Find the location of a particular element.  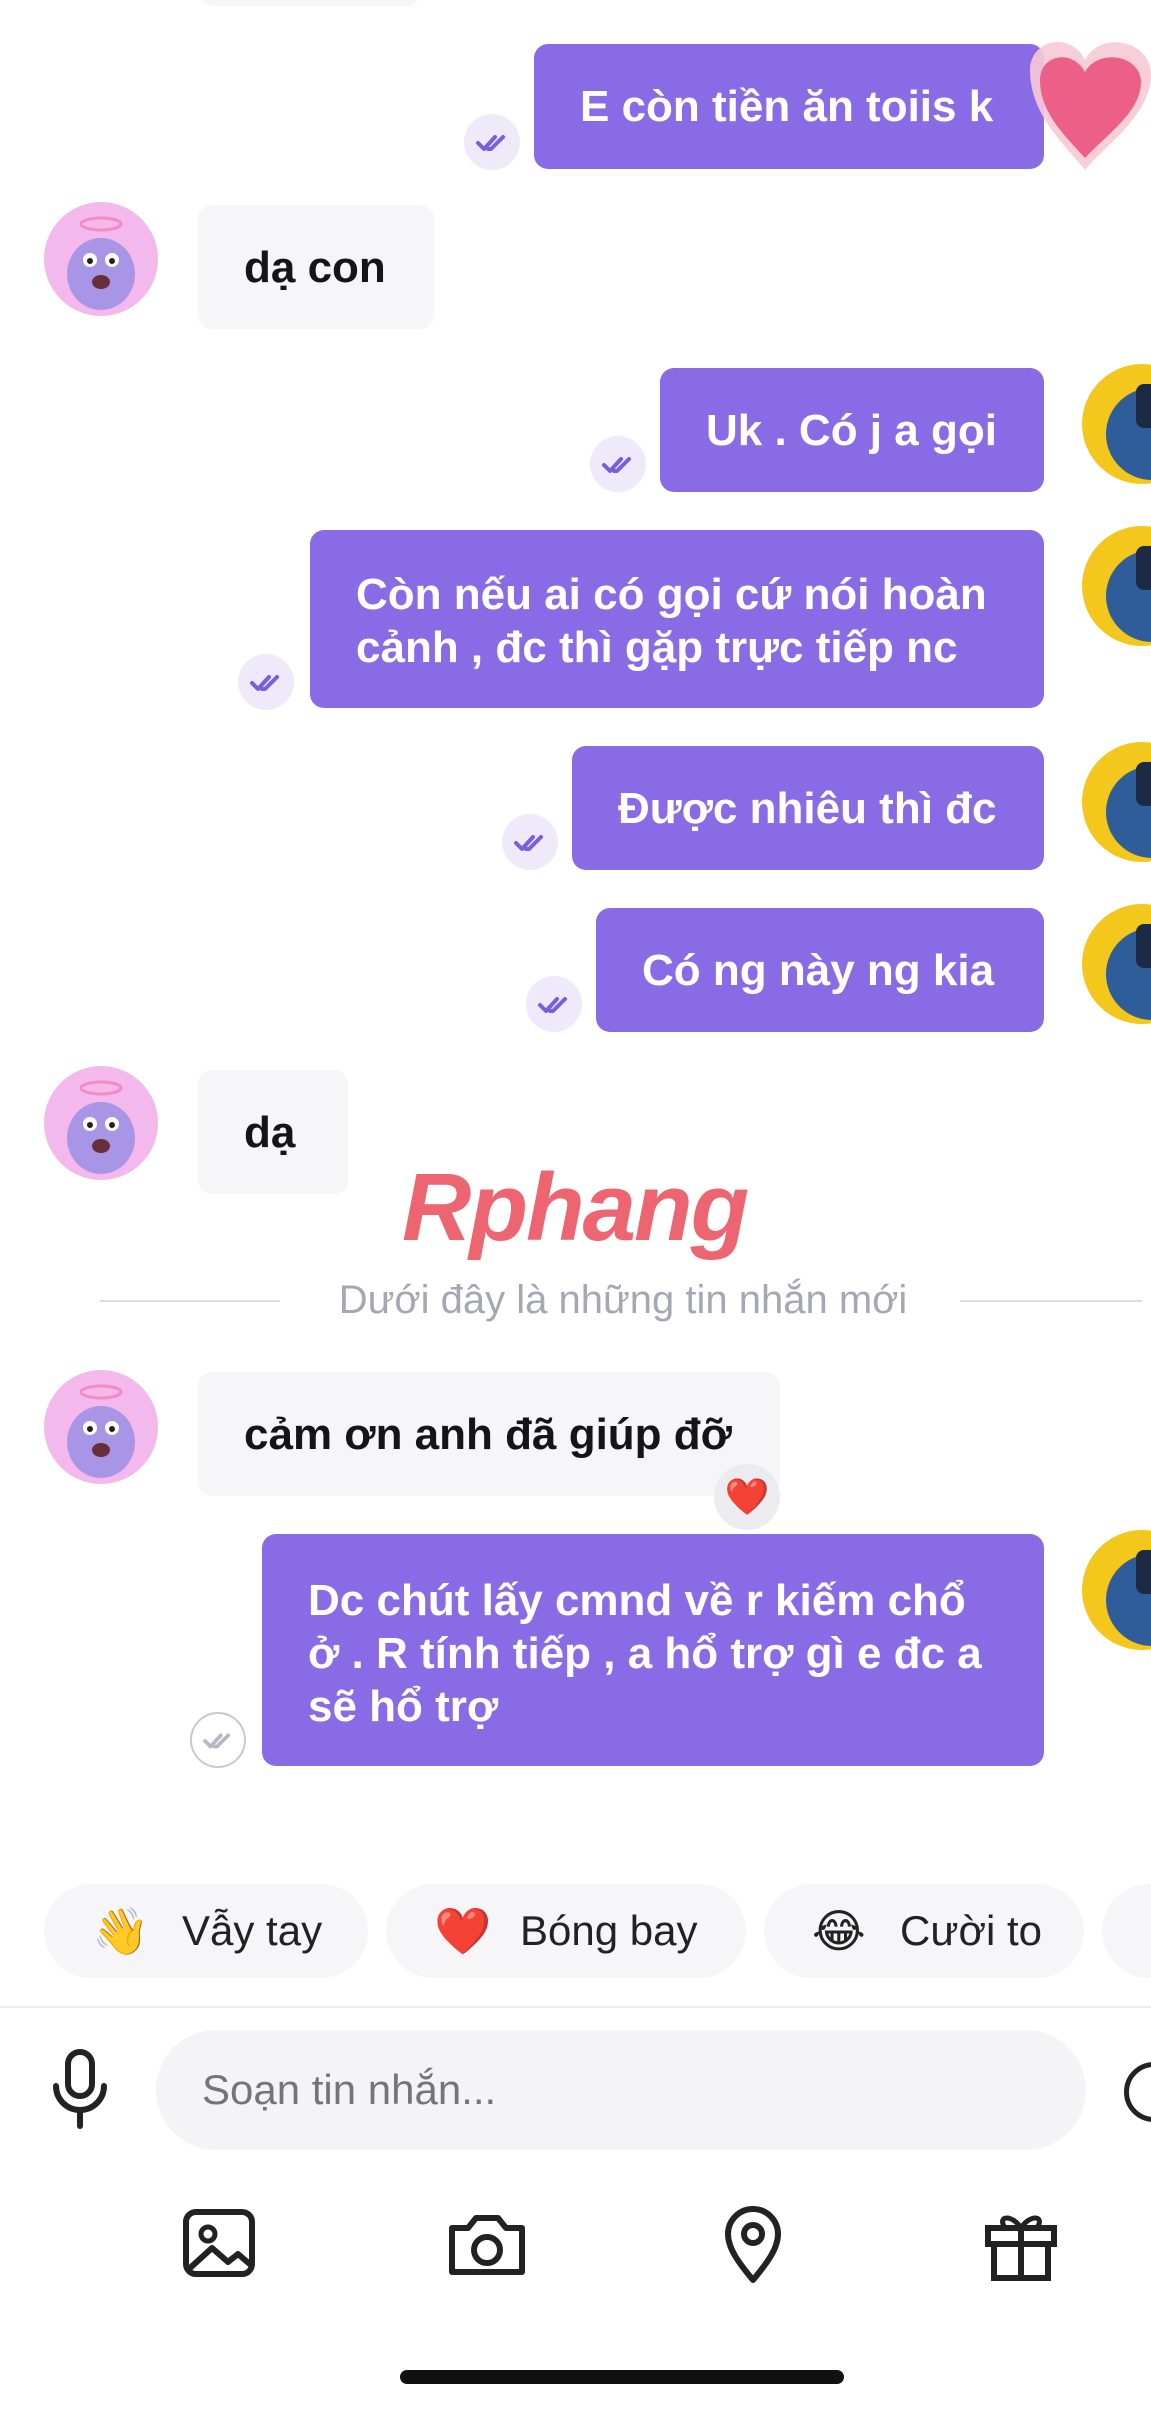

heart-icon: ❤️ is located at coordinates (463, 1931).